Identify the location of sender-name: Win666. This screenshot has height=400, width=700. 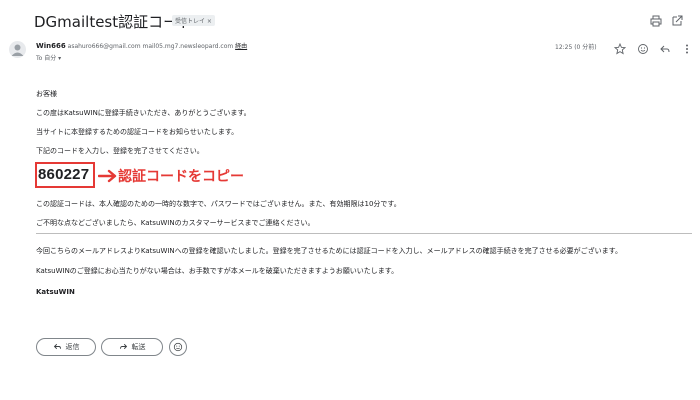
(51, 46).